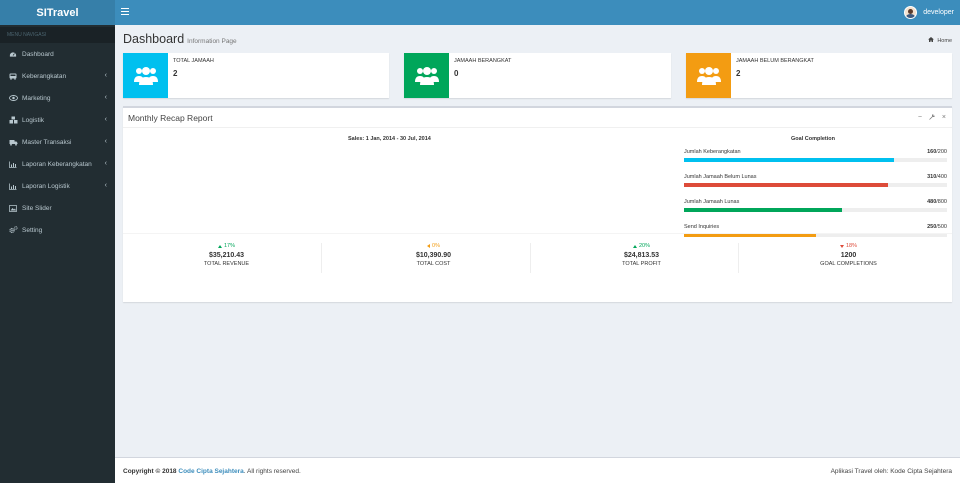 The height and width of the screenshot is (483, 960). I want to click on info-box-jamaah-berangkat: JAMAAH BERANGKAT 0, so click(537, 75).